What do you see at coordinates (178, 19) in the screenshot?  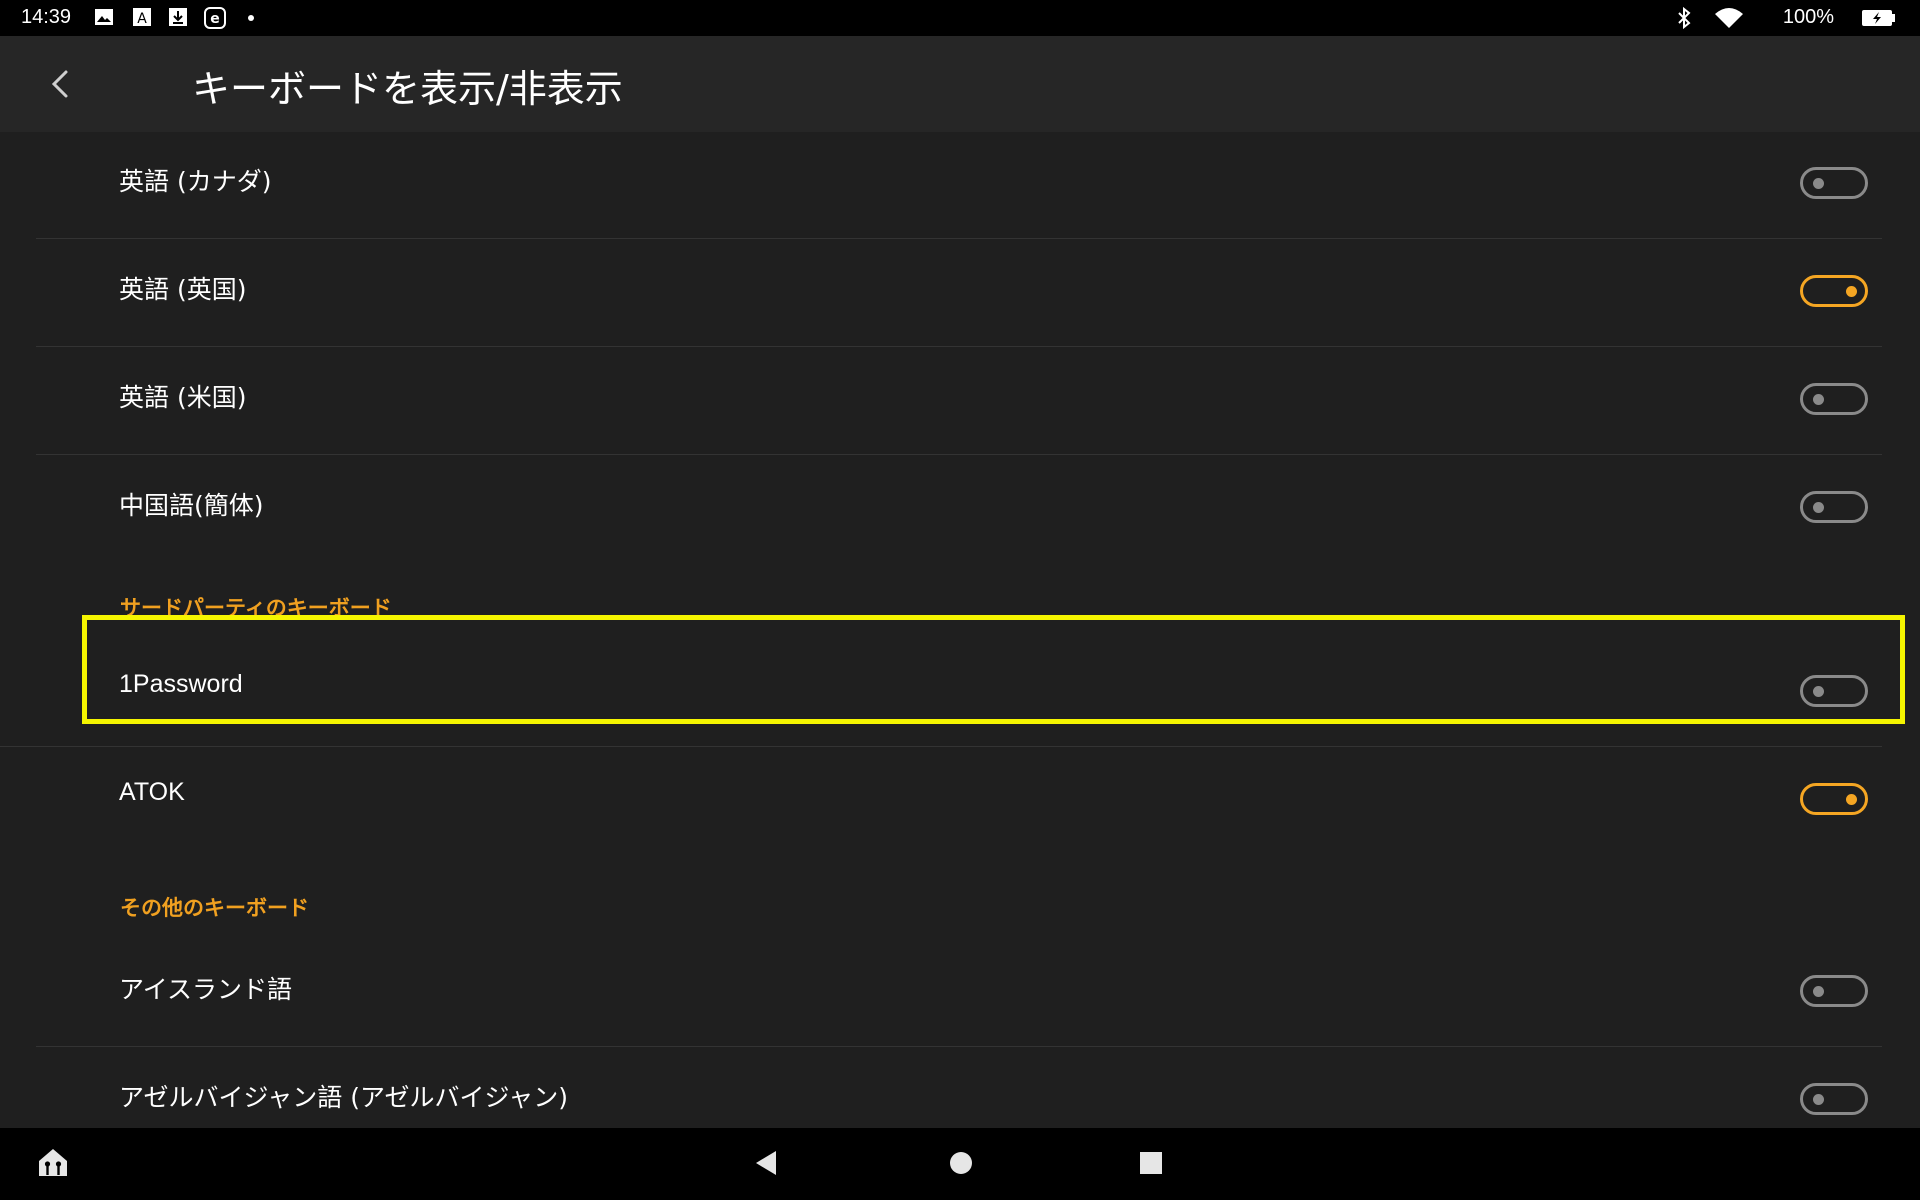 I see `download-icon` at bounding box center [178, 19].